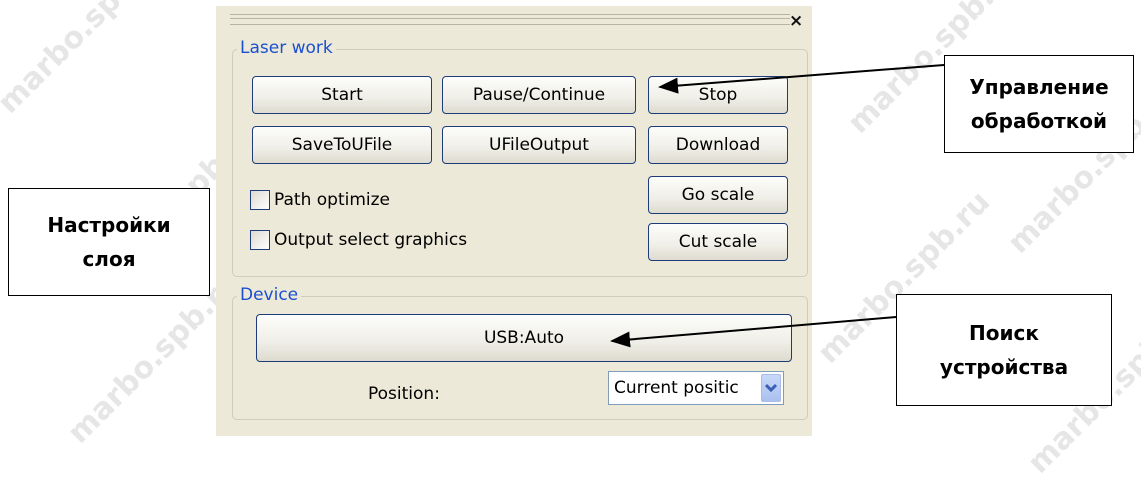 Image resolution: width=1141 pixels, height=481 pixels. Describe the element at coordinates (753, 332) in the screenshot. I see `arrow-to-usb-button` at that location.